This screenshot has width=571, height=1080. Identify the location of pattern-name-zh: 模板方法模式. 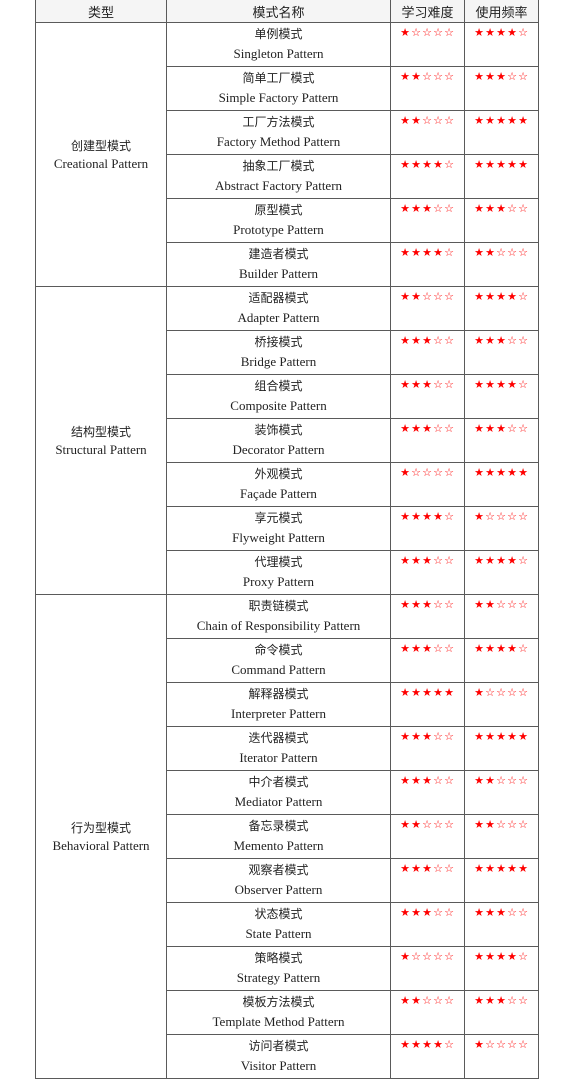
(278, 1002).